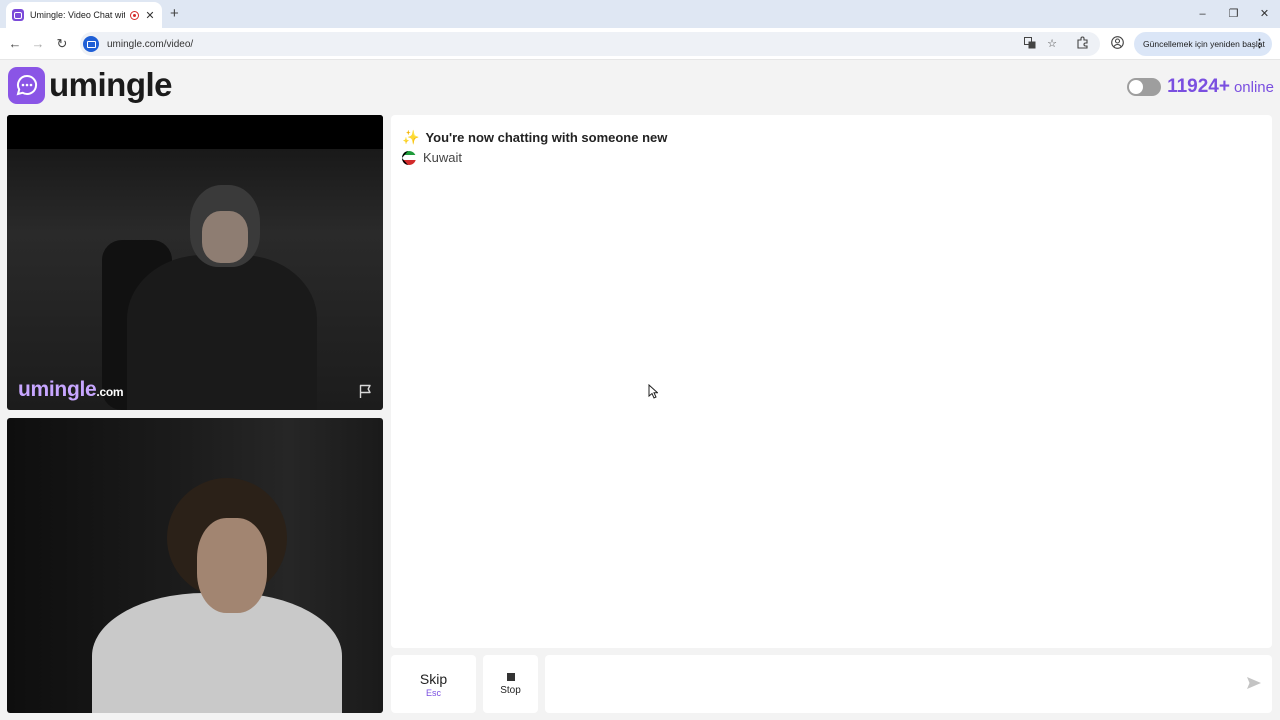  I want to click on kuwait-flag-icon, so click(409, 157).